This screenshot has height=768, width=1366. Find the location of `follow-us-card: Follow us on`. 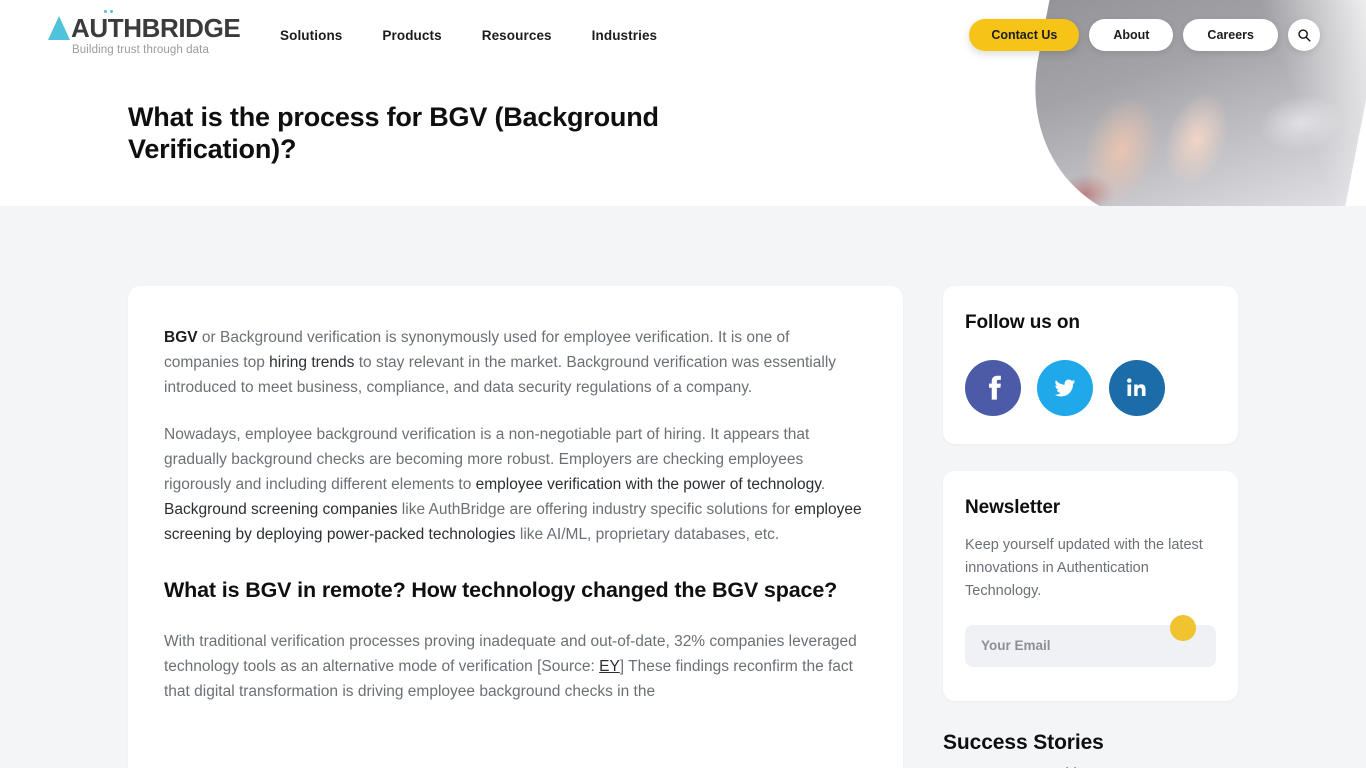

follow-us-card: Follow us on is located at coordinates (1090, 365).